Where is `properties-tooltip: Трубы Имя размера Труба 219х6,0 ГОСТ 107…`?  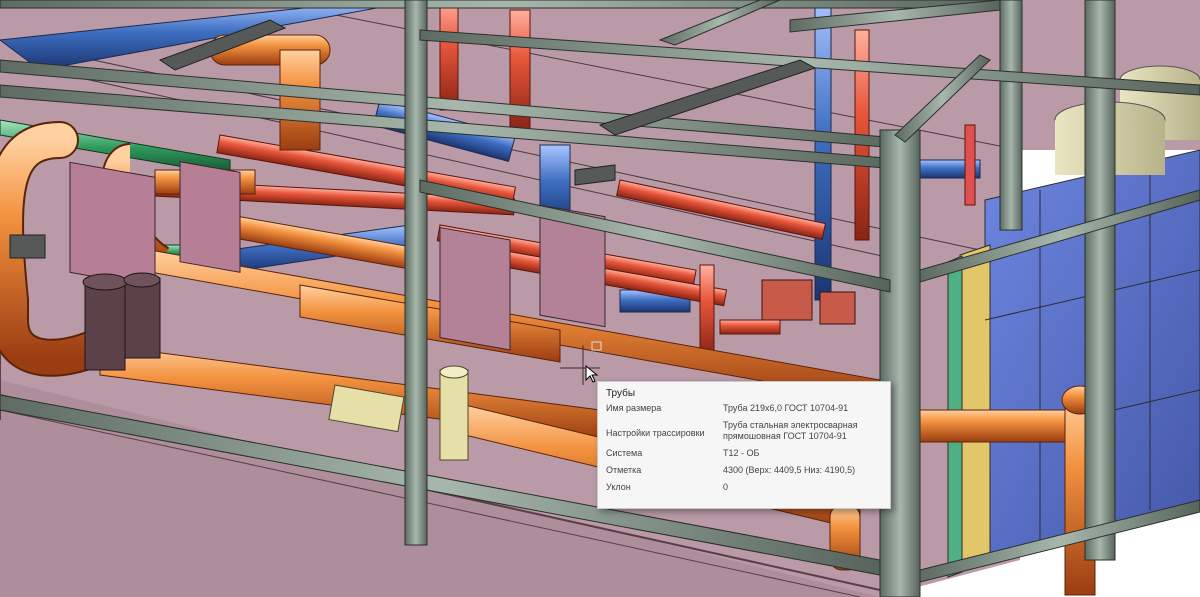 properties-tooltip: Трубы Имя размера Труба 219х6,0 ГОСТ 107… is located at coordinates (744, 445).